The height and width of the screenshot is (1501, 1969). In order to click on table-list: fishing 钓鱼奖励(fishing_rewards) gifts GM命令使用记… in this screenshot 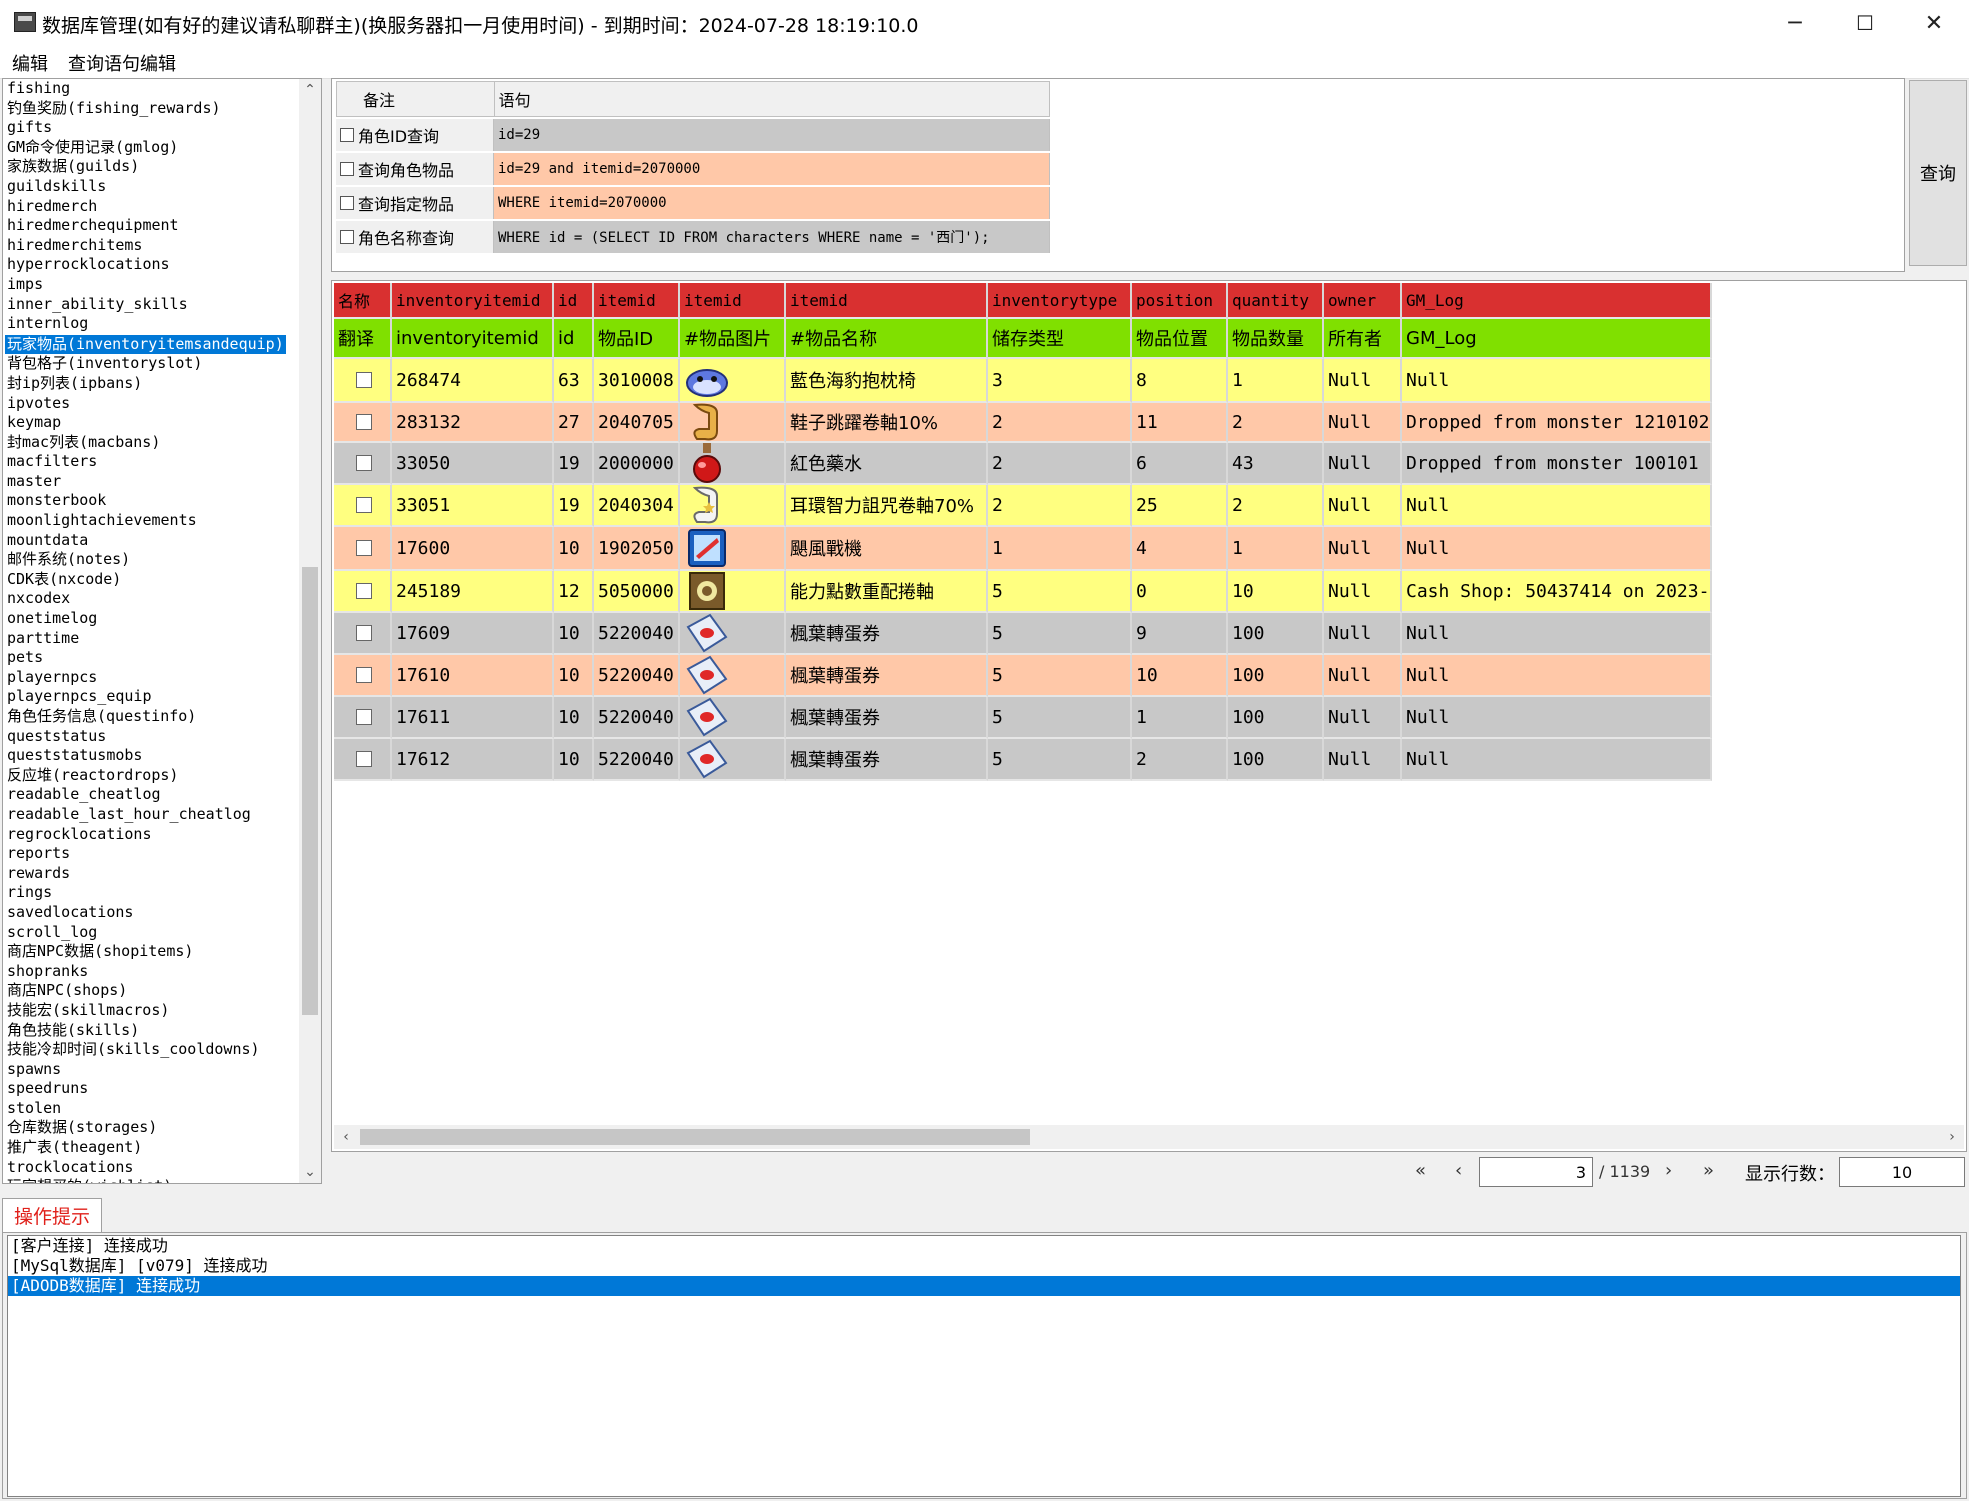, I will do `click(162, 631)`.